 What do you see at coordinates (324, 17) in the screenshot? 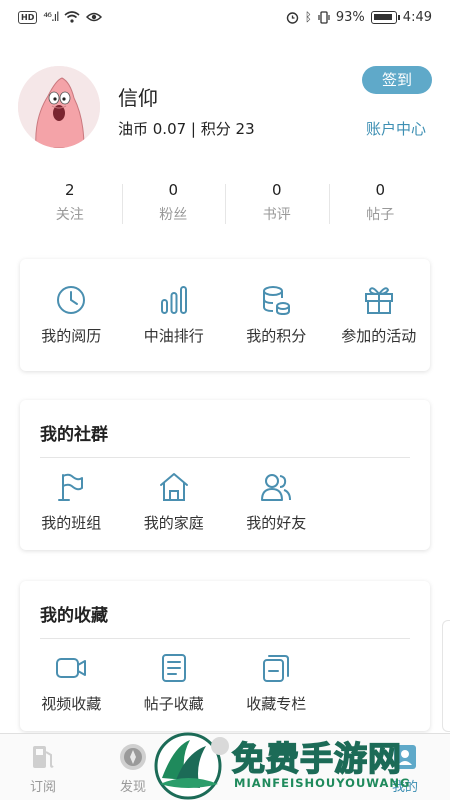
I see `vibrate-icon` at bounding box center [324, 17].